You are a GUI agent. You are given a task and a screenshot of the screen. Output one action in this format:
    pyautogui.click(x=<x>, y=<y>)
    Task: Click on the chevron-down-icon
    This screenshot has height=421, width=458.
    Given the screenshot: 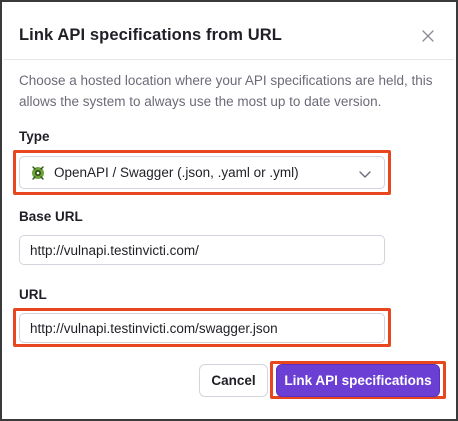 What is the action you would take?
    pyautogui.click(x=365, y=174)
    